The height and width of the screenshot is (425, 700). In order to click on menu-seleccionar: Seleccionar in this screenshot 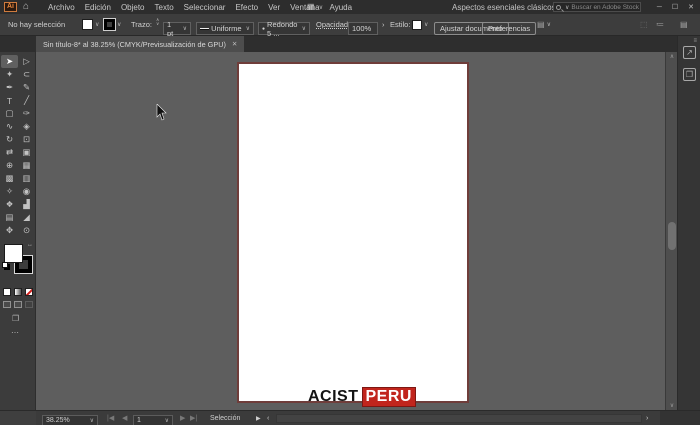, I will do `click(205, 7)`.